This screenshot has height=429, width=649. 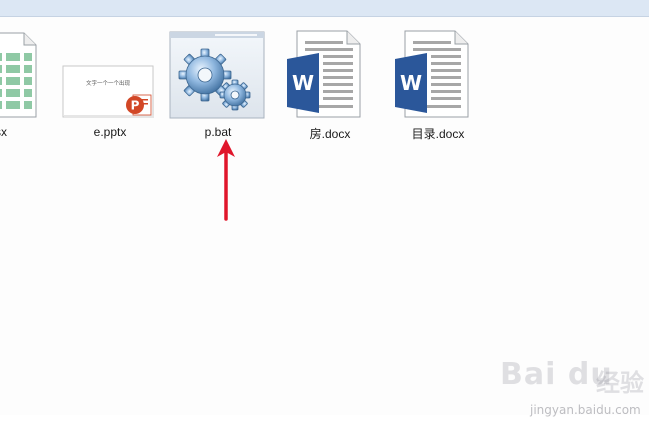 I want to click on svg-text: P, so click(x=135, y=106).